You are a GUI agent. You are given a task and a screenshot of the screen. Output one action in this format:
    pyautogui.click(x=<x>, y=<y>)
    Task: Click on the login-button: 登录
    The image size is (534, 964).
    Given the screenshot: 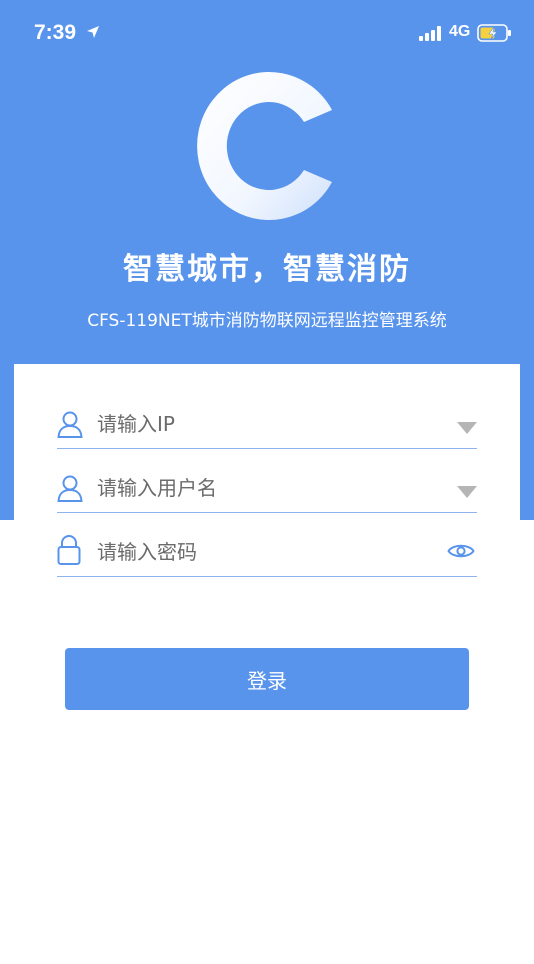 What is the action you would take?
    pyautogui.click(x=267, y=679)
    